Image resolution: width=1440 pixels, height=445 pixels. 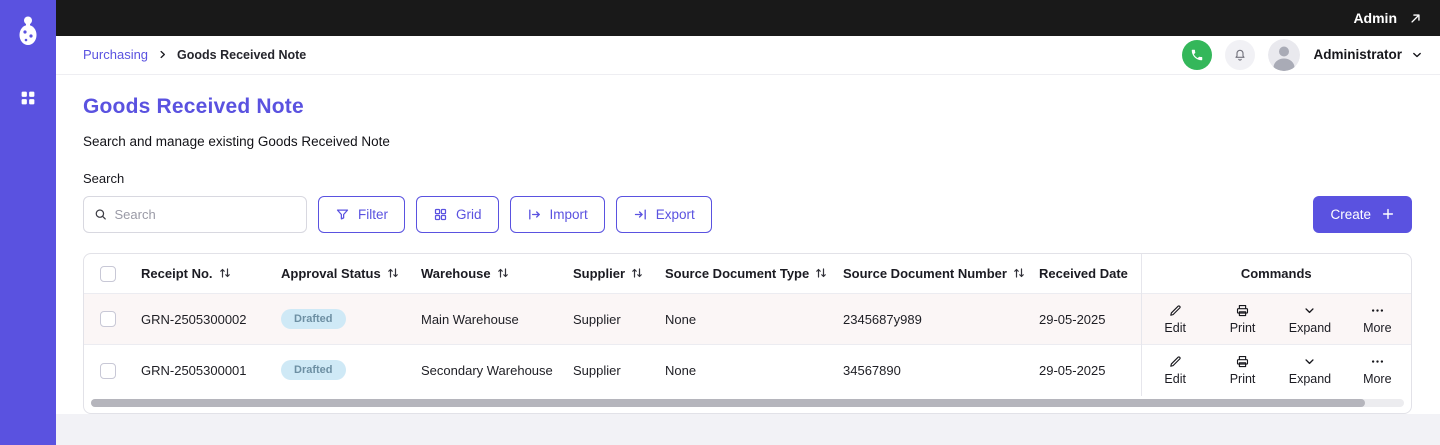 I want to click on header-warehouse: Warehouse, so click(x=456, y=273).